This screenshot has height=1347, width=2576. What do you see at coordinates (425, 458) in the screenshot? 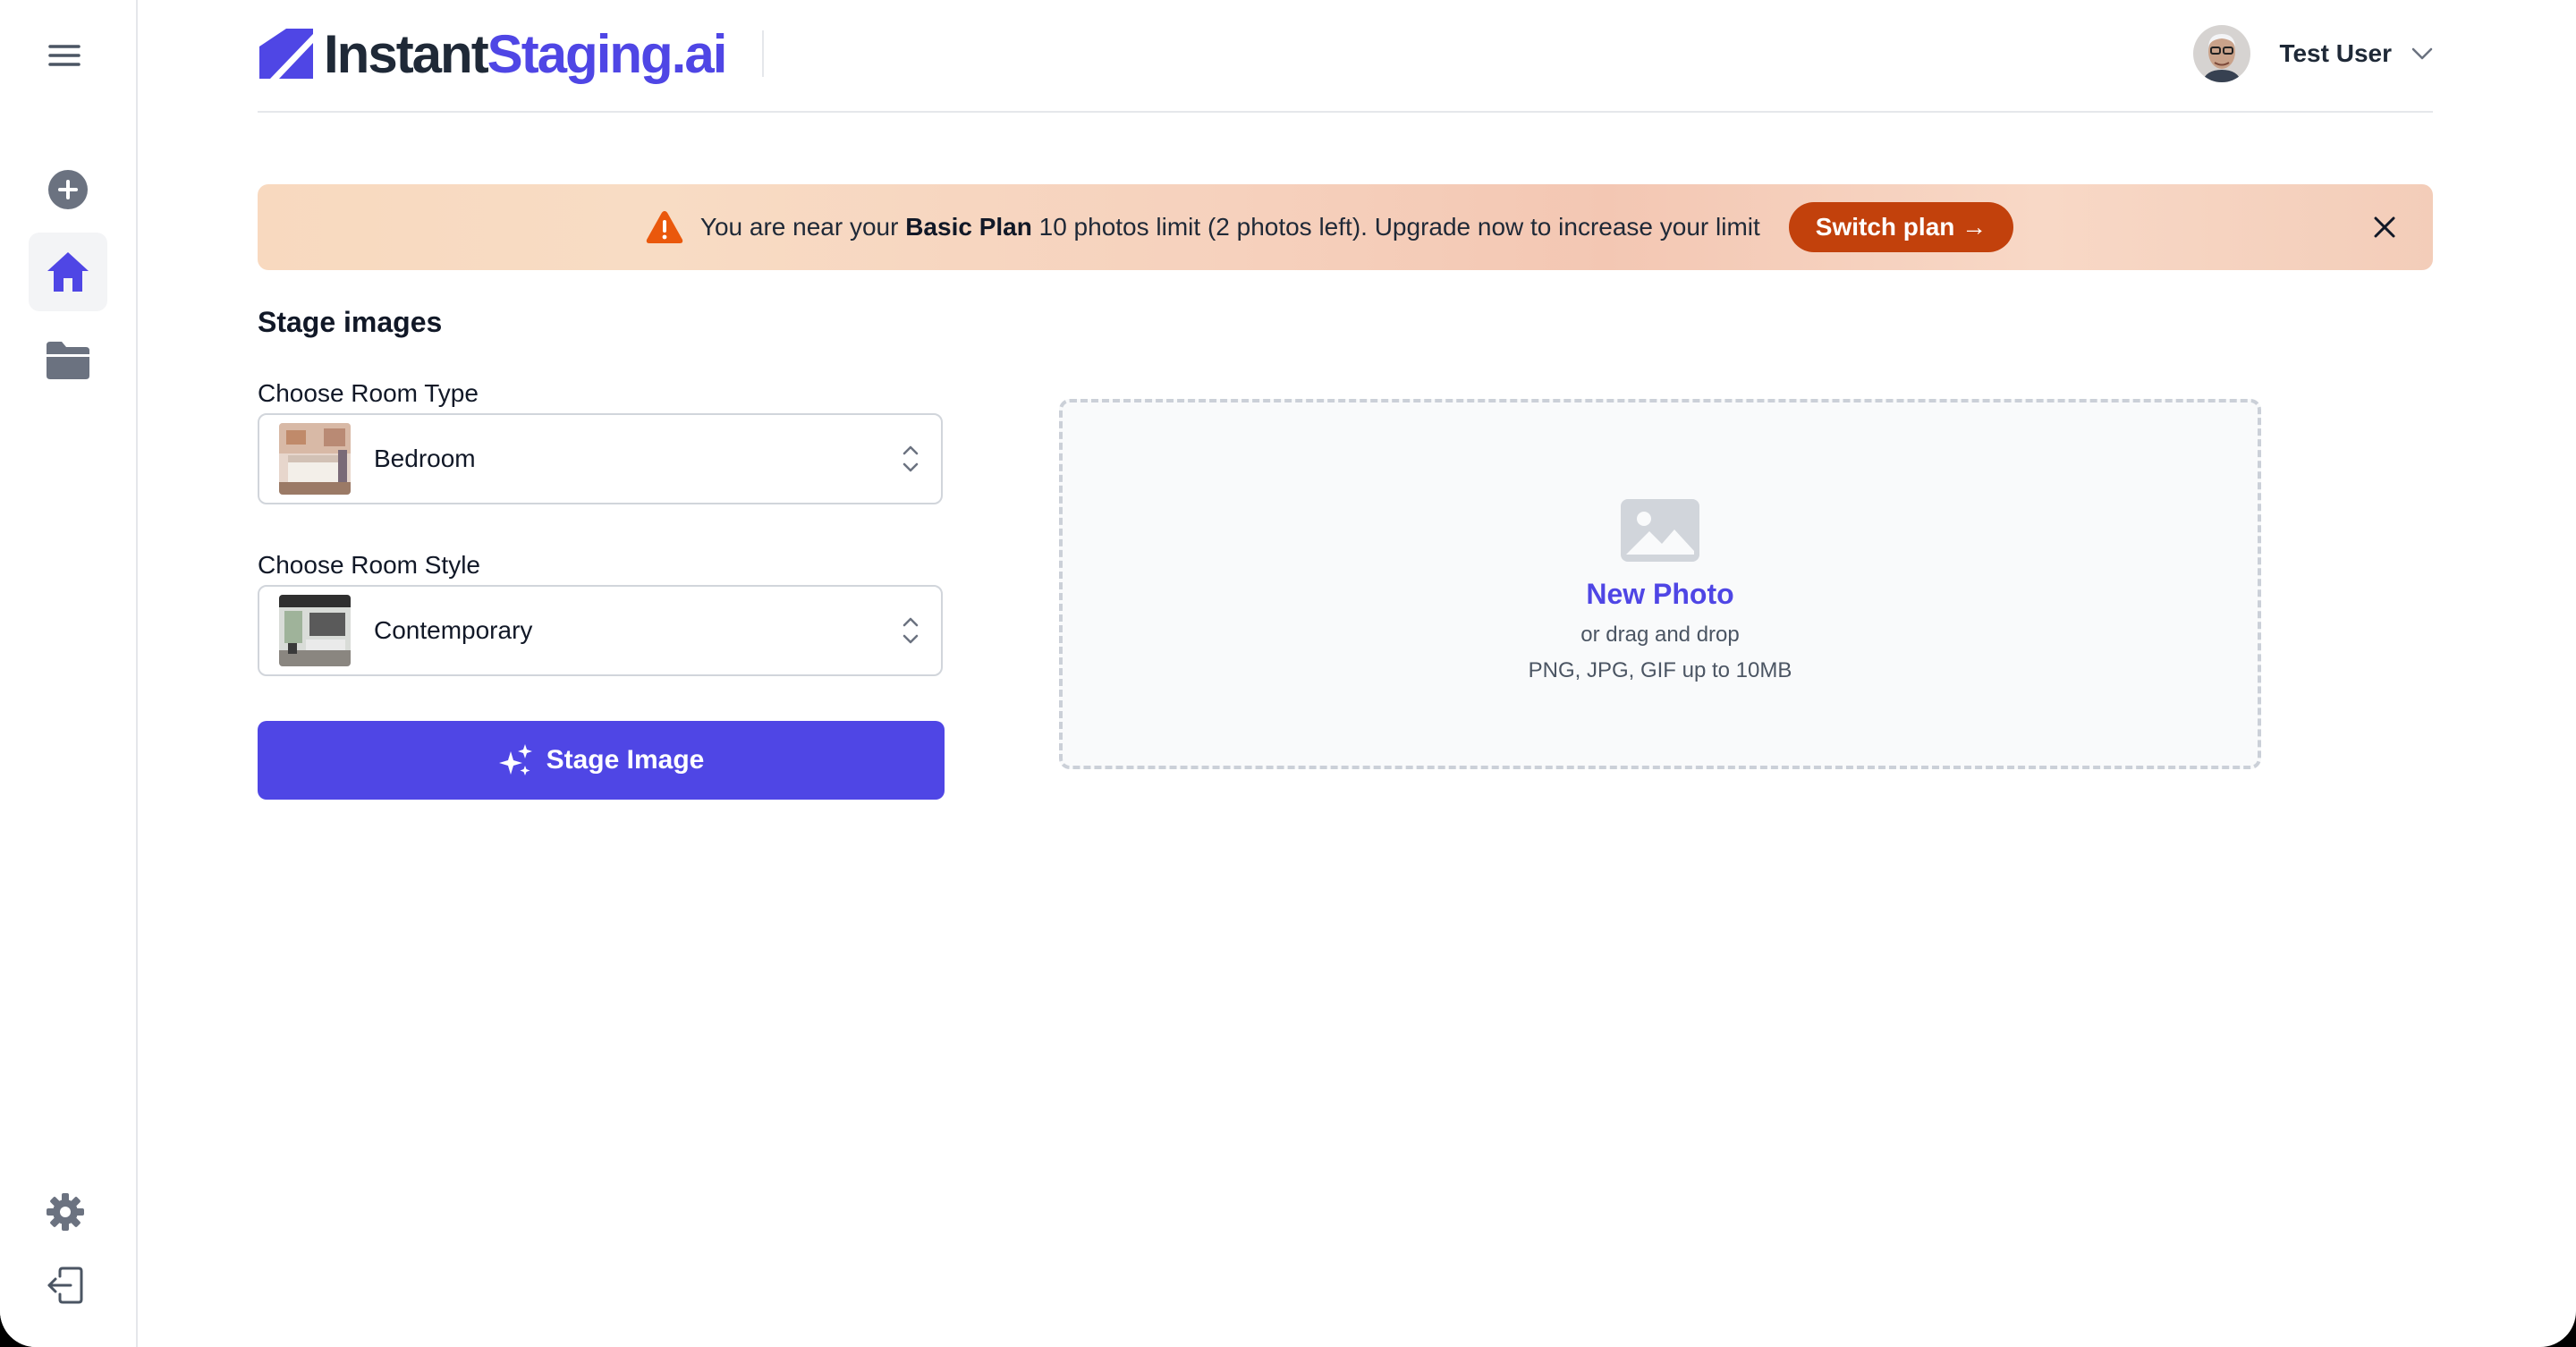
I see `room-type-value: Bedroom` at bounding box center [425, 458].